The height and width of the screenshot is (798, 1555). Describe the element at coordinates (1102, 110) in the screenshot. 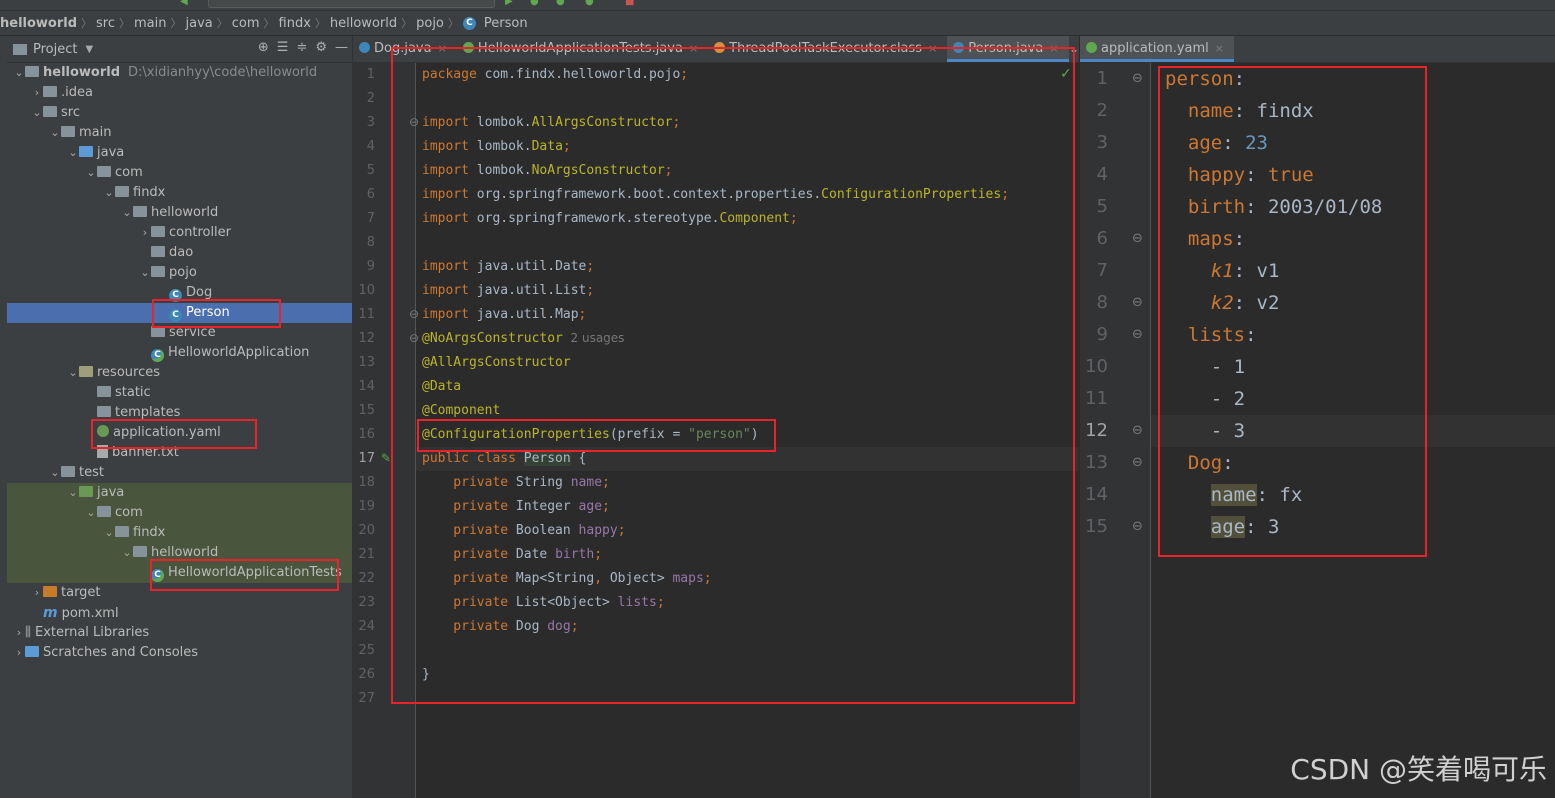

I see `line-number: 2` at that location.